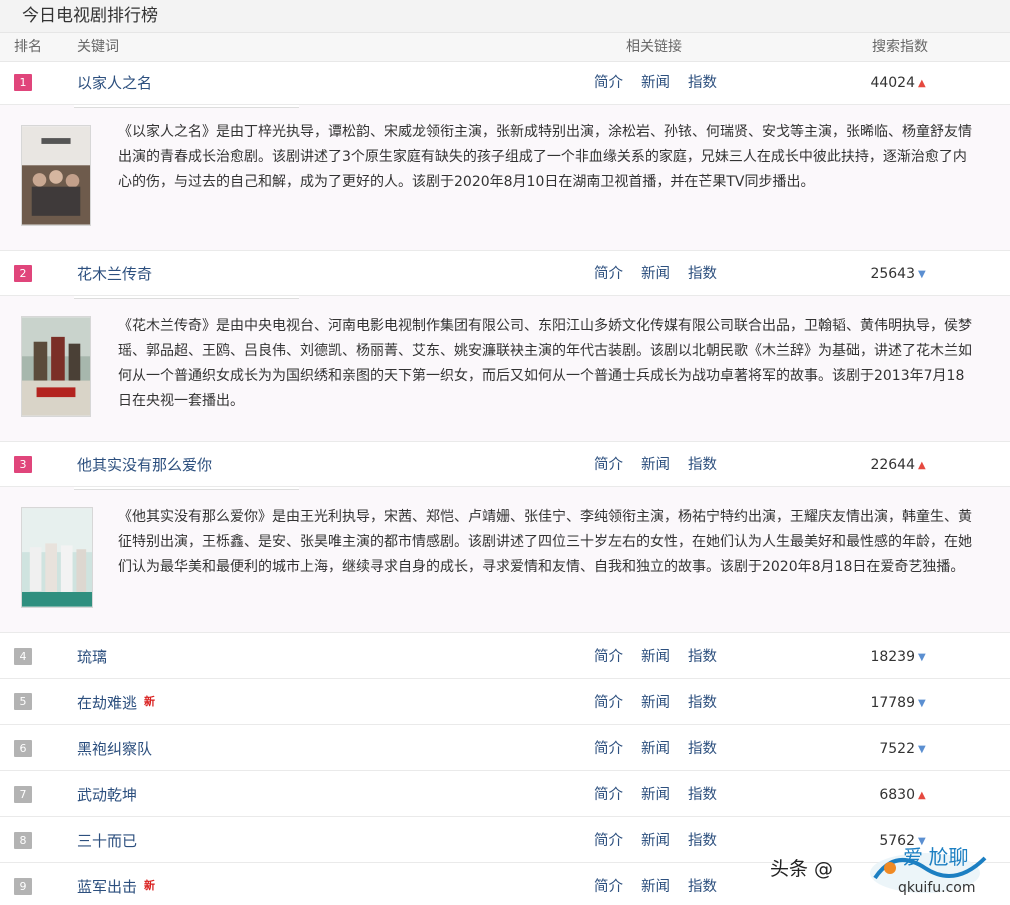 The width and height of the screenshot is (1010, 905). Describe the element at coordinates (936, 857) in the screenshot. I see `svg-text: 爱 尬聊` at that location.